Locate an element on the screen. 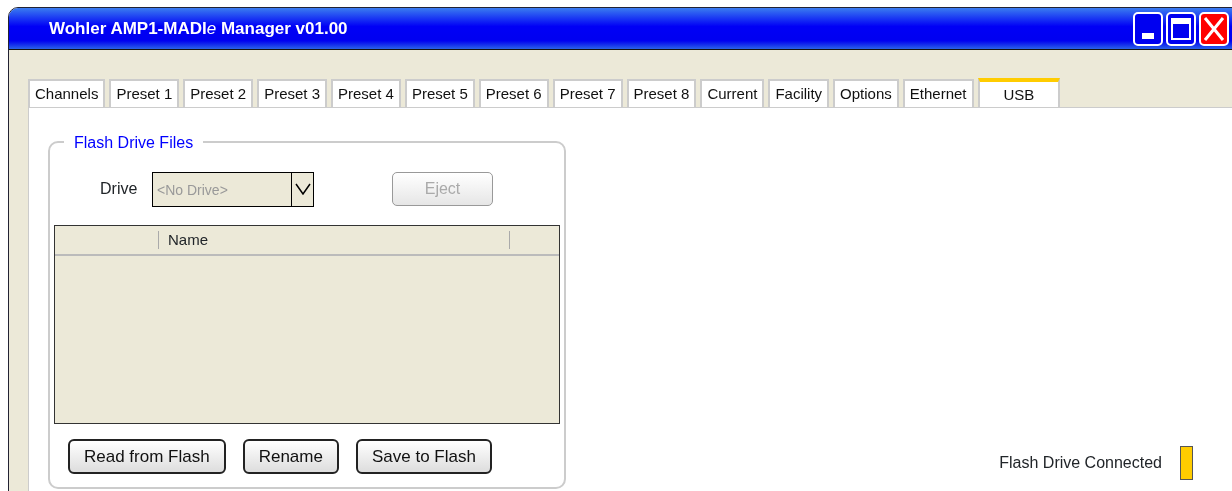  tab: Preset 5 is located at coordinates (439, 93).